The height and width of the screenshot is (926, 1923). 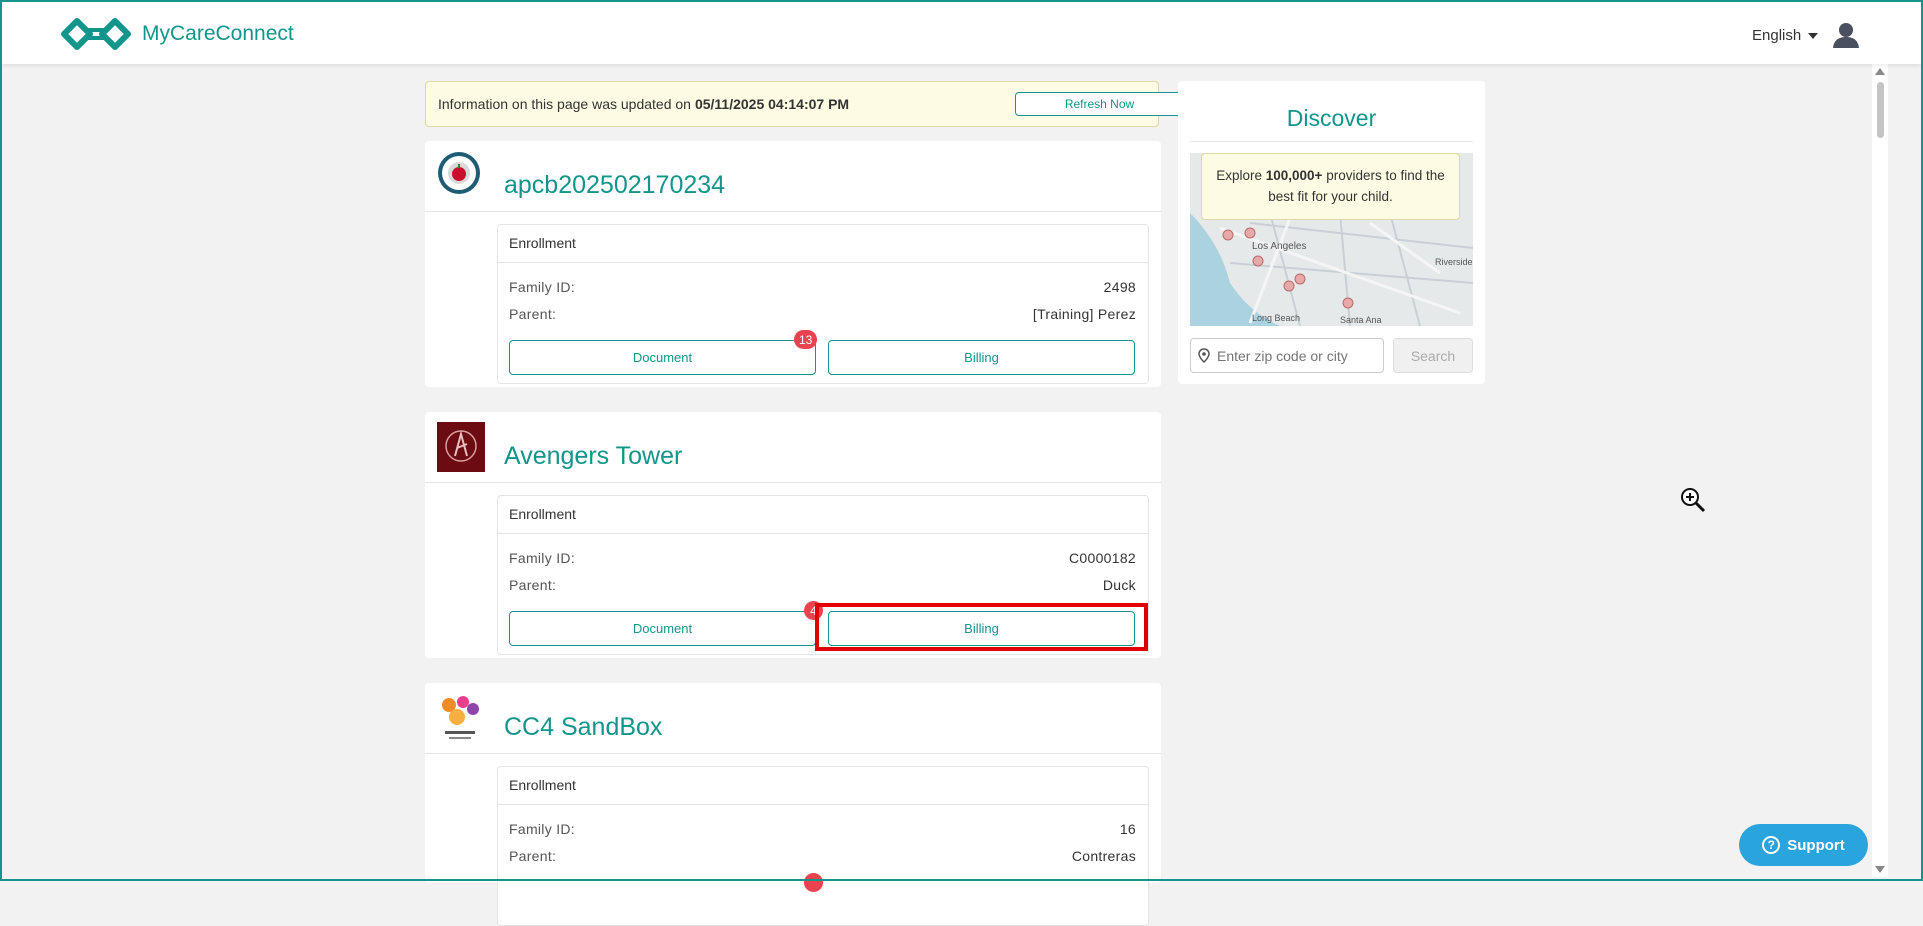 What do you see at coordinates (1693, 502) in the screenshot?
I see `zoom-in-cursor-icon` at bounding box center [1693, 502].